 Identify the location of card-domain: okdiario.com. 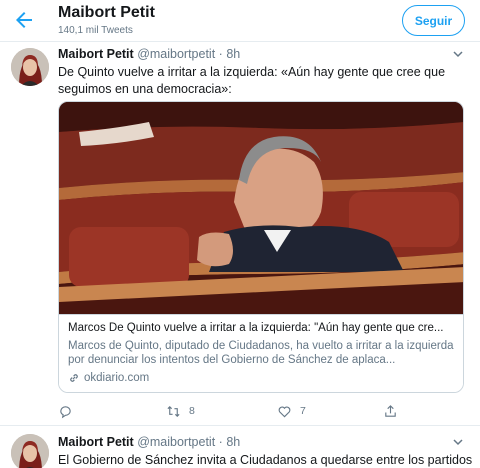
(108, 378).